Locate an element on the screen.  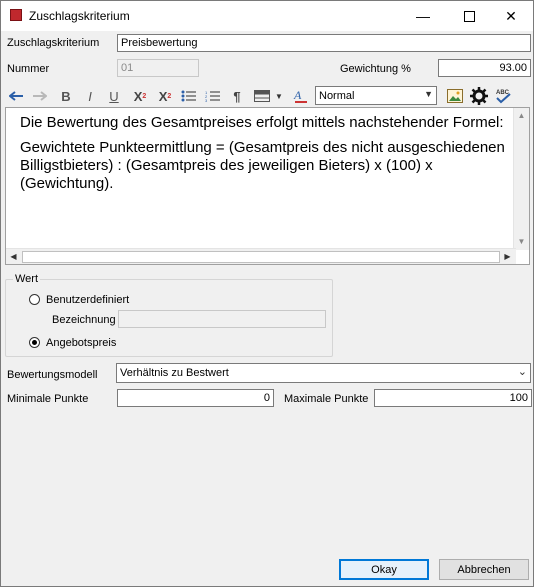
style-select-value: Normal is located at coordinates (337, 96).